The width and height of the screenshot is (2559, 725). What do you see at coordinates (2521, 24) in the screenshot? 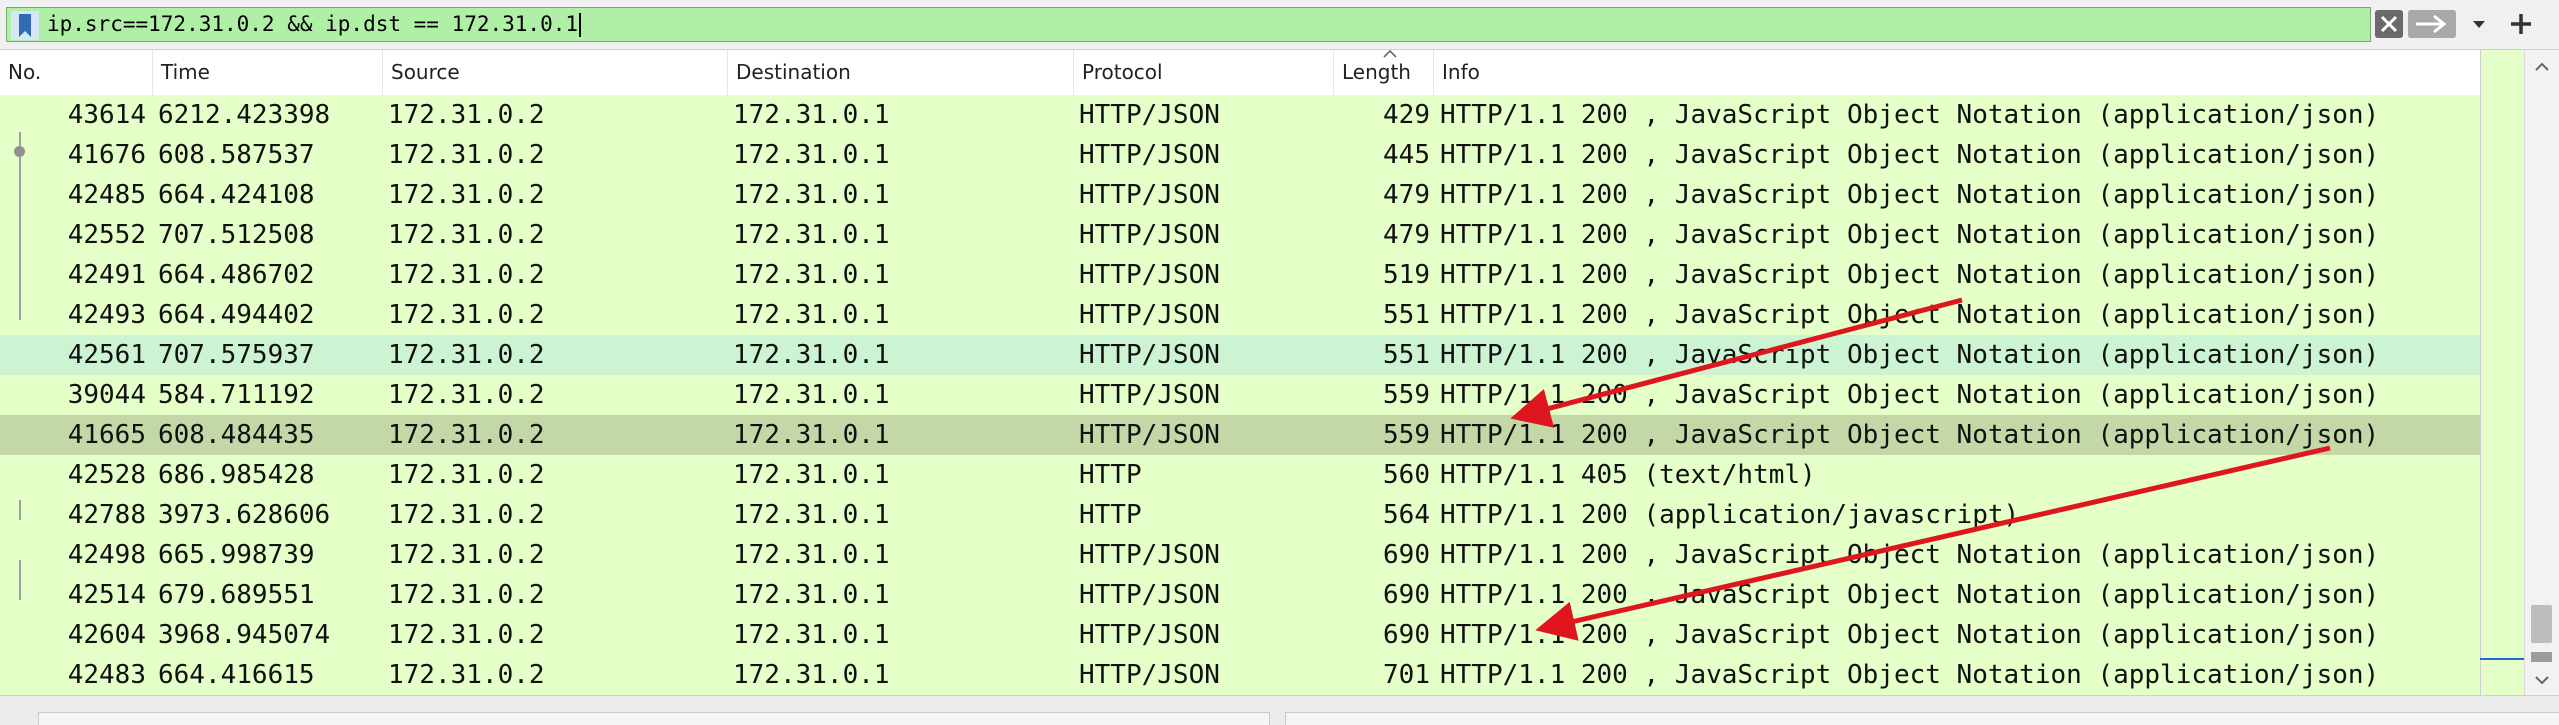
I see `plus-icon` at bounding box center [2521, 24].